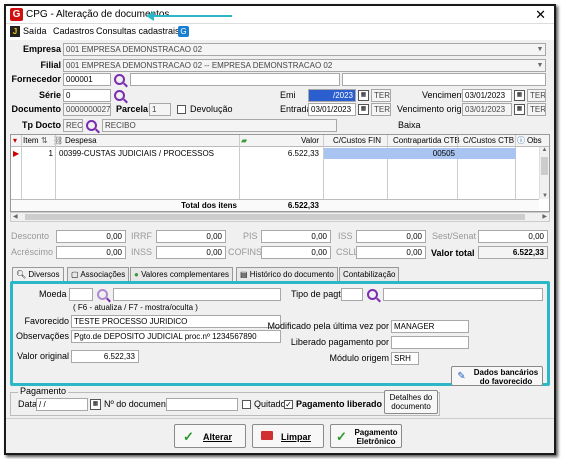  Describe the element at coordinates (270, 404) in the screenshot. I see `quitado-label: Quitado` at that location.